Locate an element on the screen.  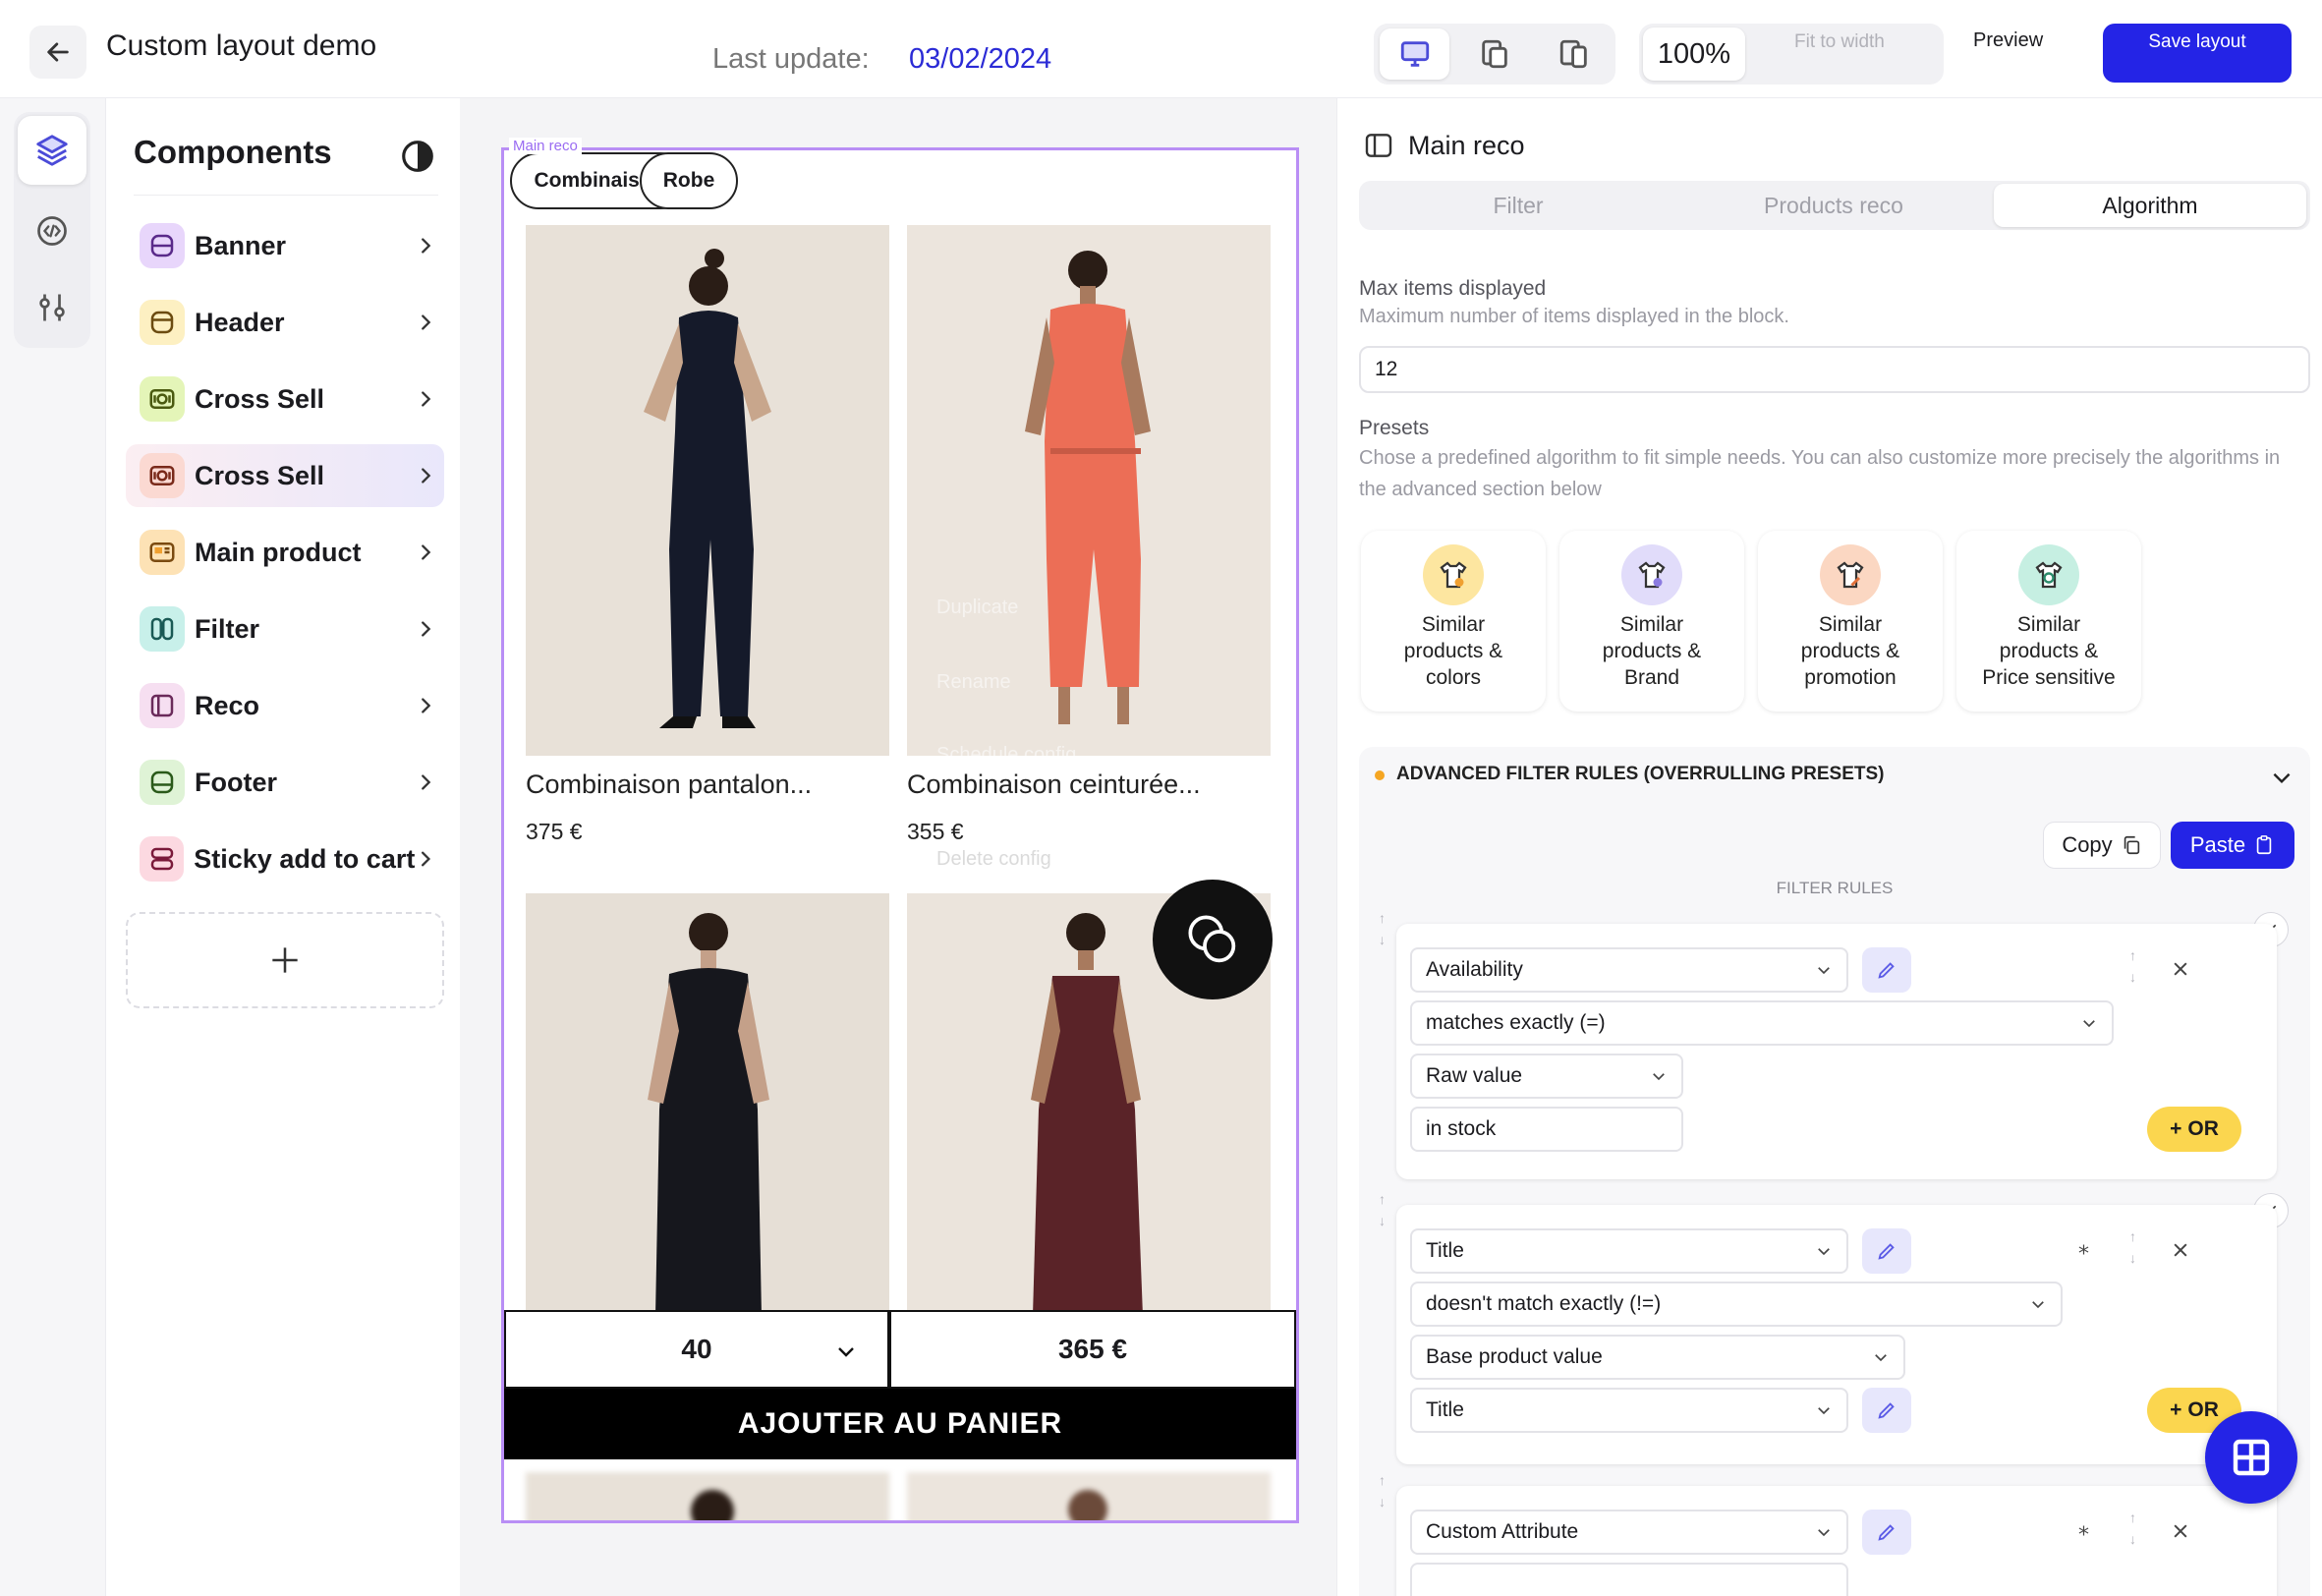
attribute-select: Availability is located at coordinates (1629, 970).